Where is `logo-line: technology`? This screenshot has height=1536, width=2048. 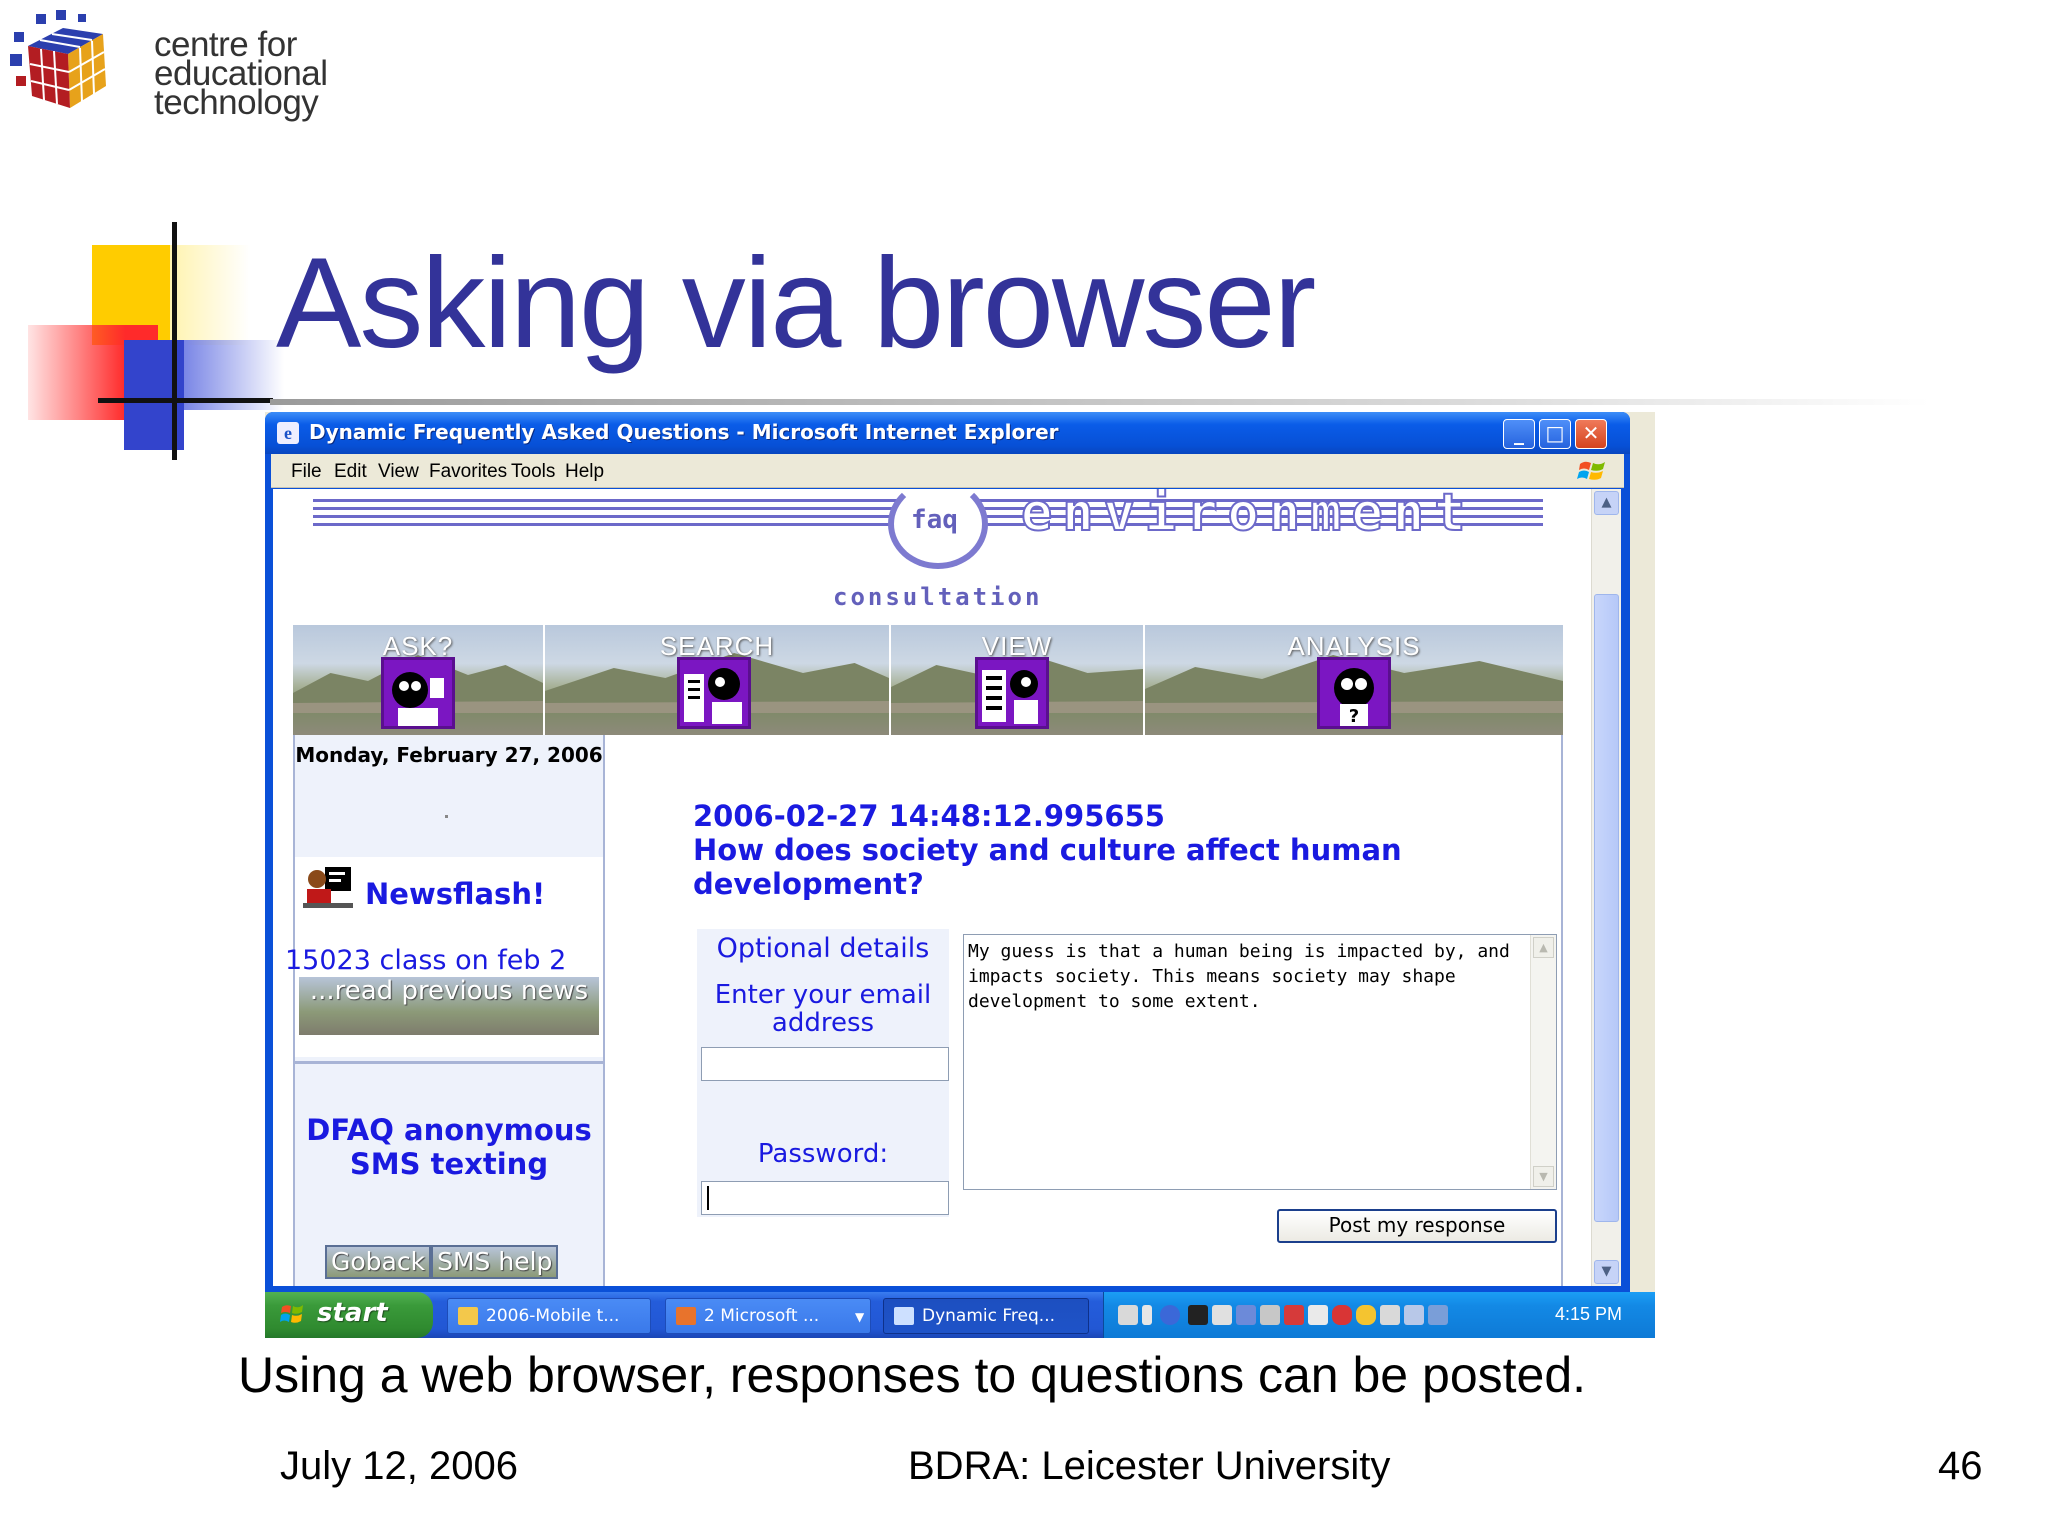 logo-line: technology is located at coordinates (236, 102).